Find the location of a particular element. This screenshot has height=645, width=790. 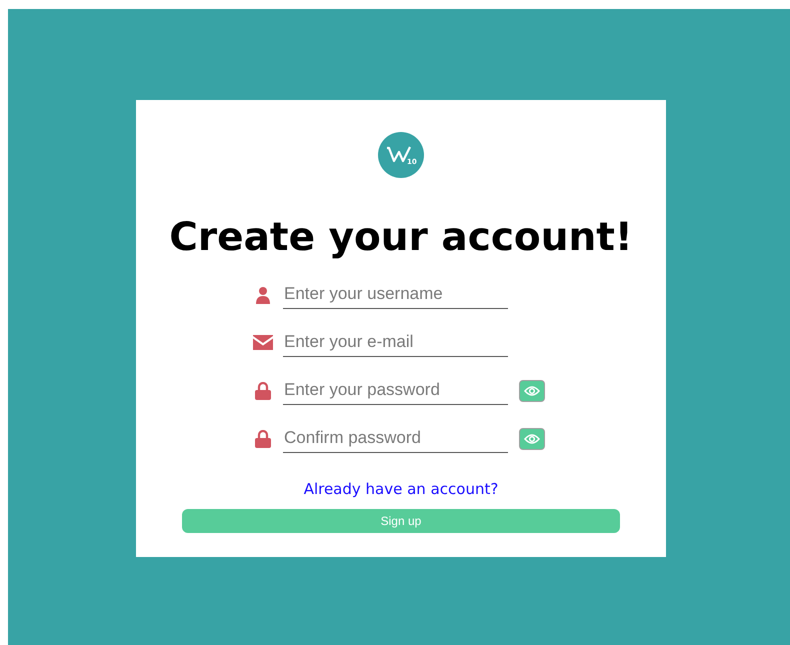

input-field: Confirm password is located at coordinates (395, 438).